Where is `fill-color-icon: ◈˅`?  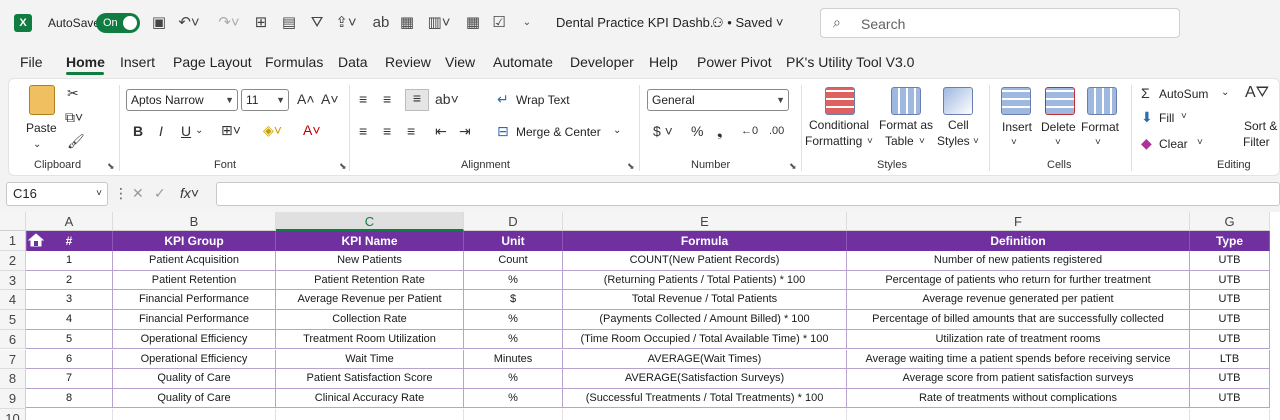 fill-color-icon: ◈˅ is located at coordinates (272, 130).